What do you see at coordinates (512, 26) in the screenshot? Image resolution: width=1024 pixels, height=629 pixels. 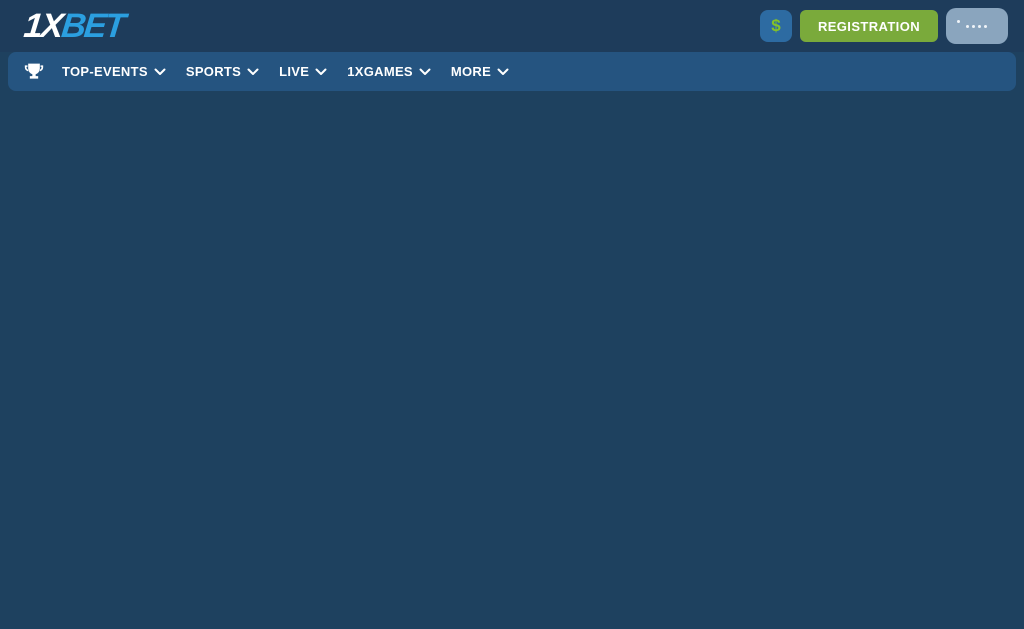 I see `header: 1XBET $ REGISTRATION` at bounding box center [512, 26].